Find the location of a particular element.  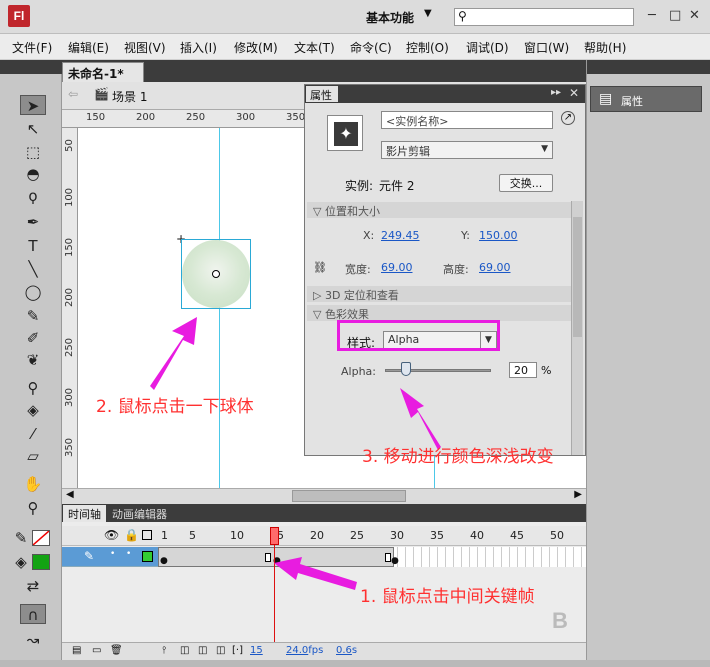

playhead-handle is located at coordinates (274, 536).